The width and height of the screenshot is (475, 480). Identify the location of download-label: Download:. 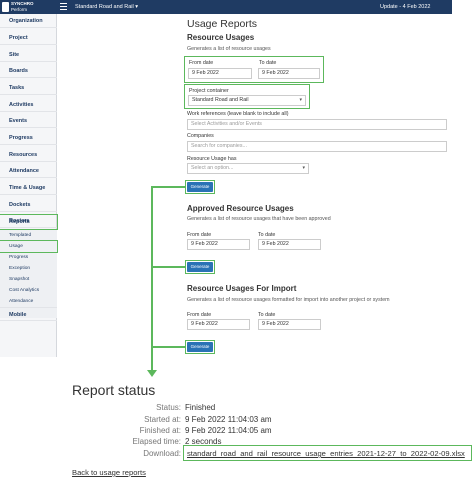
(162, 453).